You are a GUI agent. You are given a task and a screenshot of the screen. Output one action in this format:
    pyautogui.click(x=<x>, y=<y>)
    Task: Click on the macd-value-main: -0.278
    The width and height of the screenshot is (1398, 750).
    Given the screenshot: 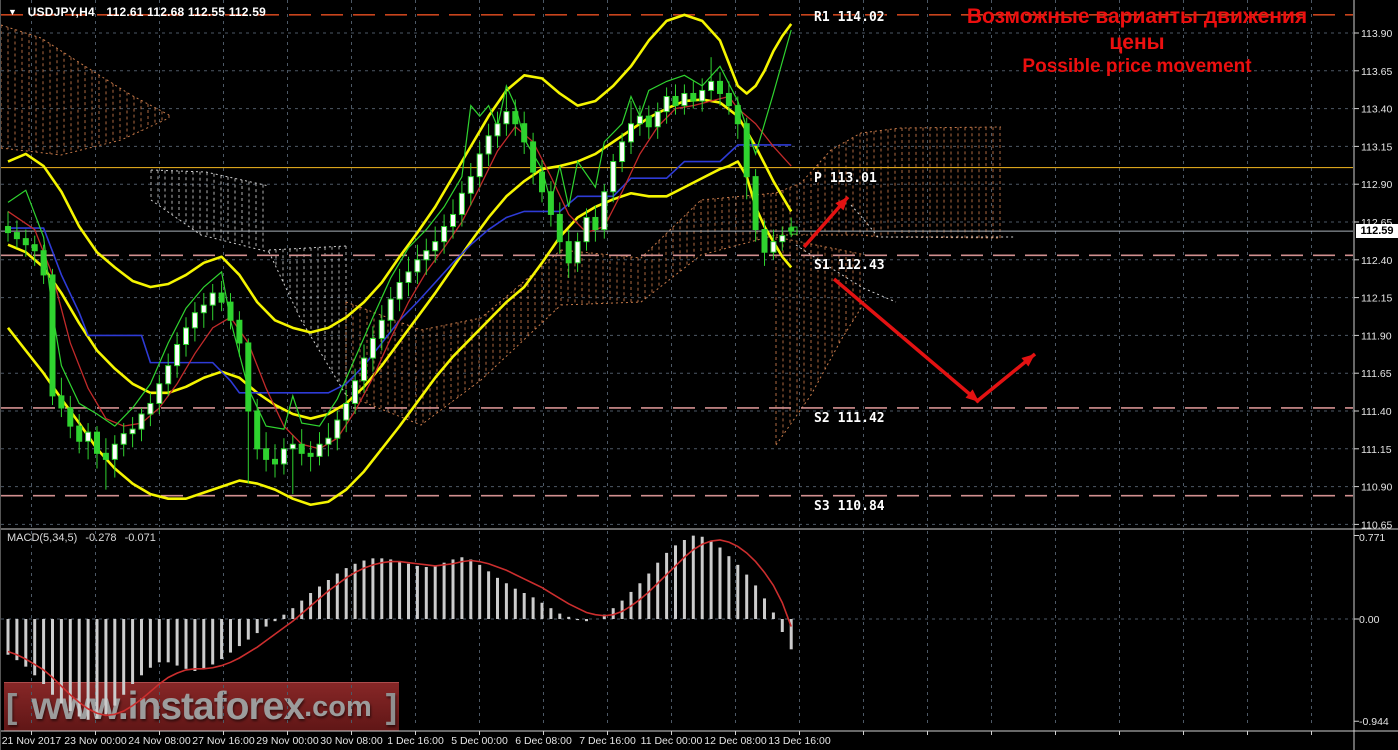 What is the action you would take?
    pyautogui.click(x=101, y=538)
    